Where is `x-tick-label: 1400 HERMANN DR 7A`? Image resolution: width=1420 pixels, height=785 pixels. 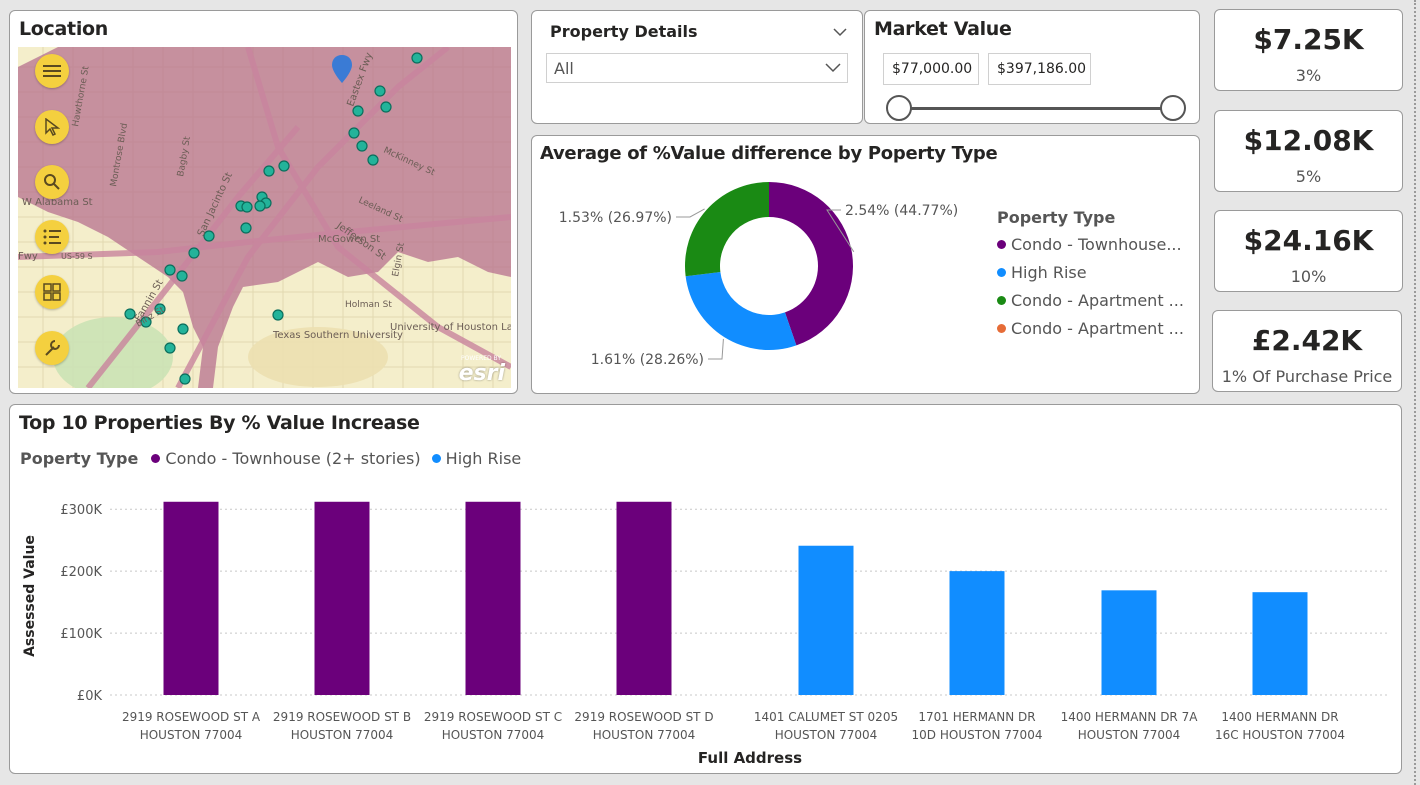
x-tick-label: 1400 HERMANN DR 7A is located at coordinates (1130, 717).